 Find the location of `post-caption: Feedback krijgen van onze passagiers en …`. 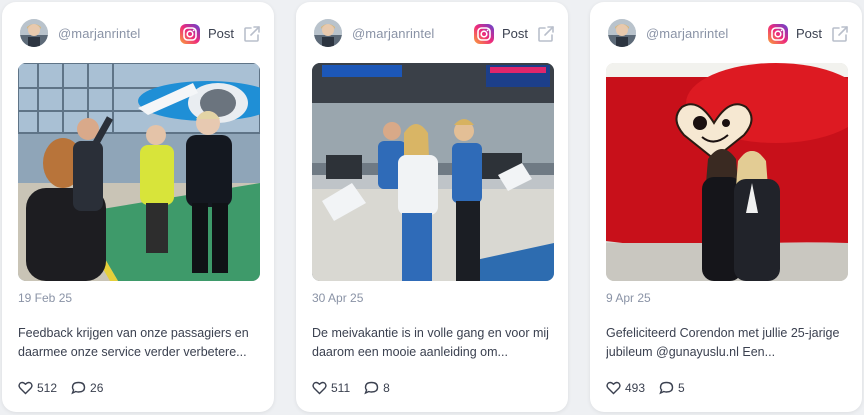

post-caption: Feedback krijgen van onze passagiers en … is located at coordinates (140, 343).